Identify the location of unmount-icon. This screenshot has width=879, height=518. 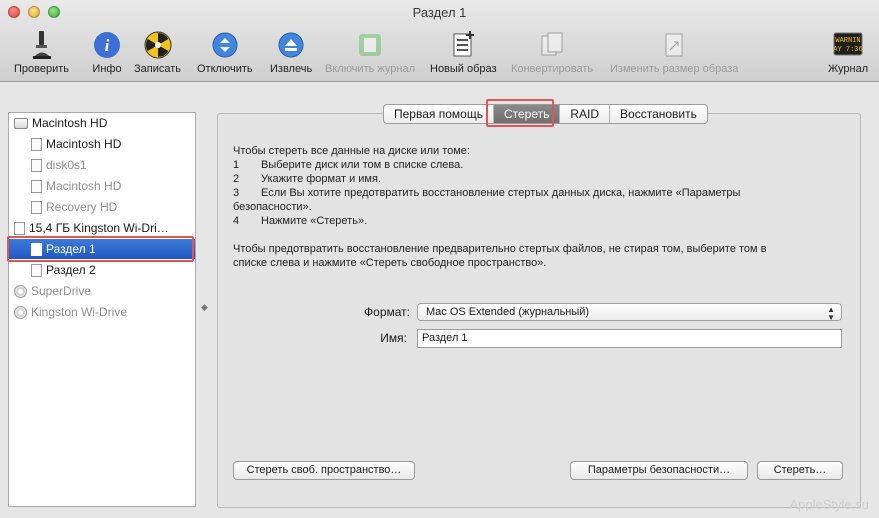
(225, 45).